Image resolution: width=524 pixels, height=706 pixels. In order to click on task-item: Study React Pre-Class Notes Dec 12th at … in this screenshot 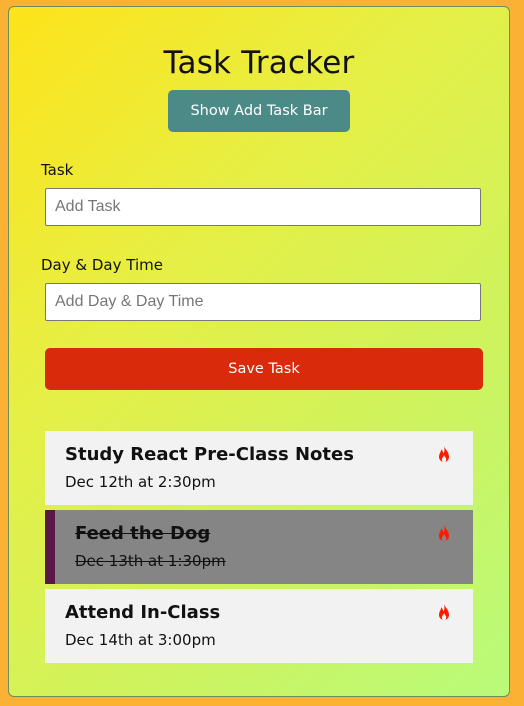, I will do `click(259, 468)`.